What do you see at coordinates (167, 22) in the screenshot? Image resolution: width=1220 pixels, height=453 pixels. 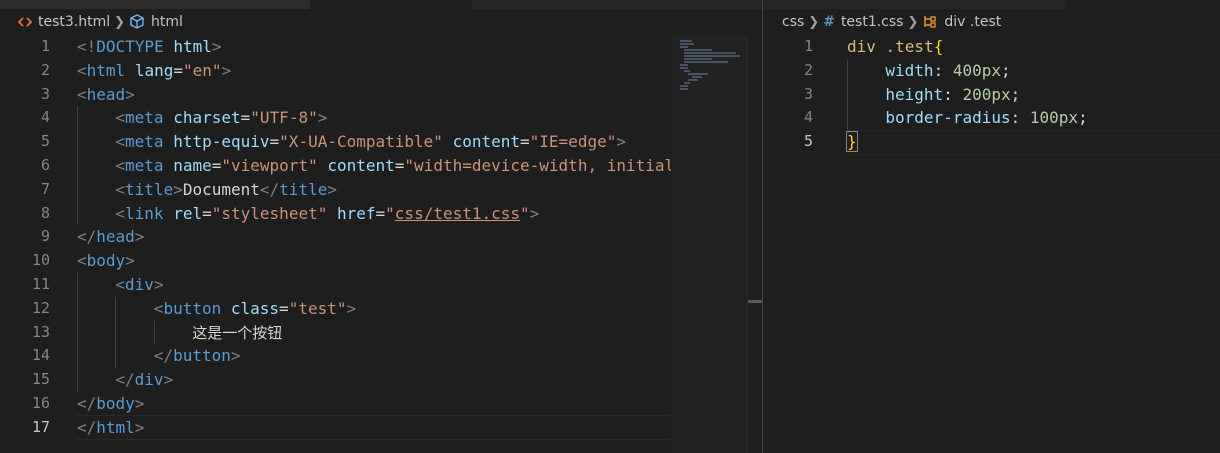 I see `breadcrumb-symbol: html` at bounding box center [167, 22].